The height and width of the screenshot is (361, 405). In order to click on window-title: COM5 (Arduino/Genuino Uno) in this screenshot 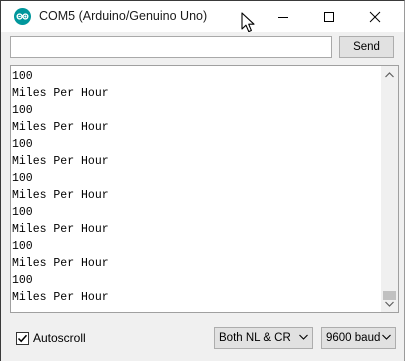, I will do `click(123, 16)`.